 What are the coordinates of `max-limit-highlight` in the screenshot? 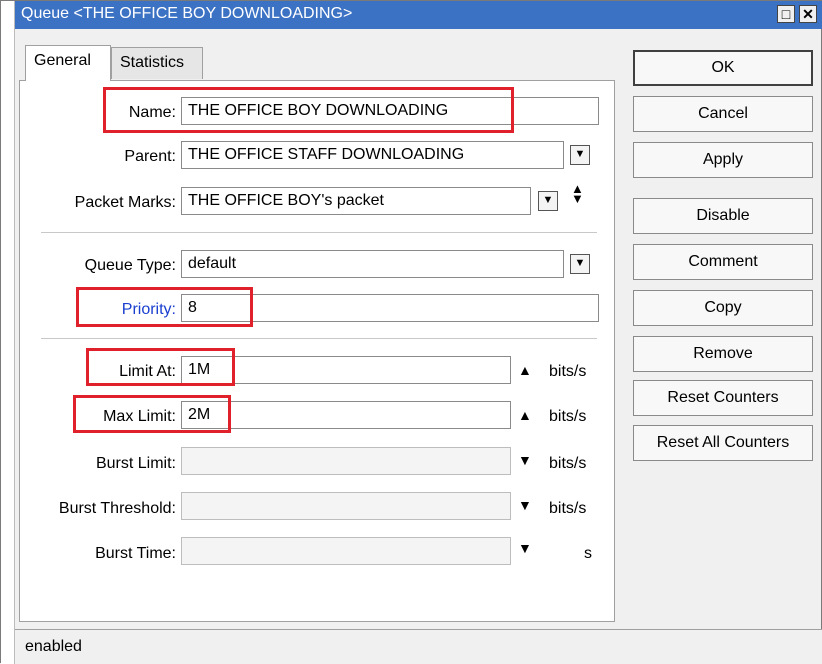 It's located at (152, 414).